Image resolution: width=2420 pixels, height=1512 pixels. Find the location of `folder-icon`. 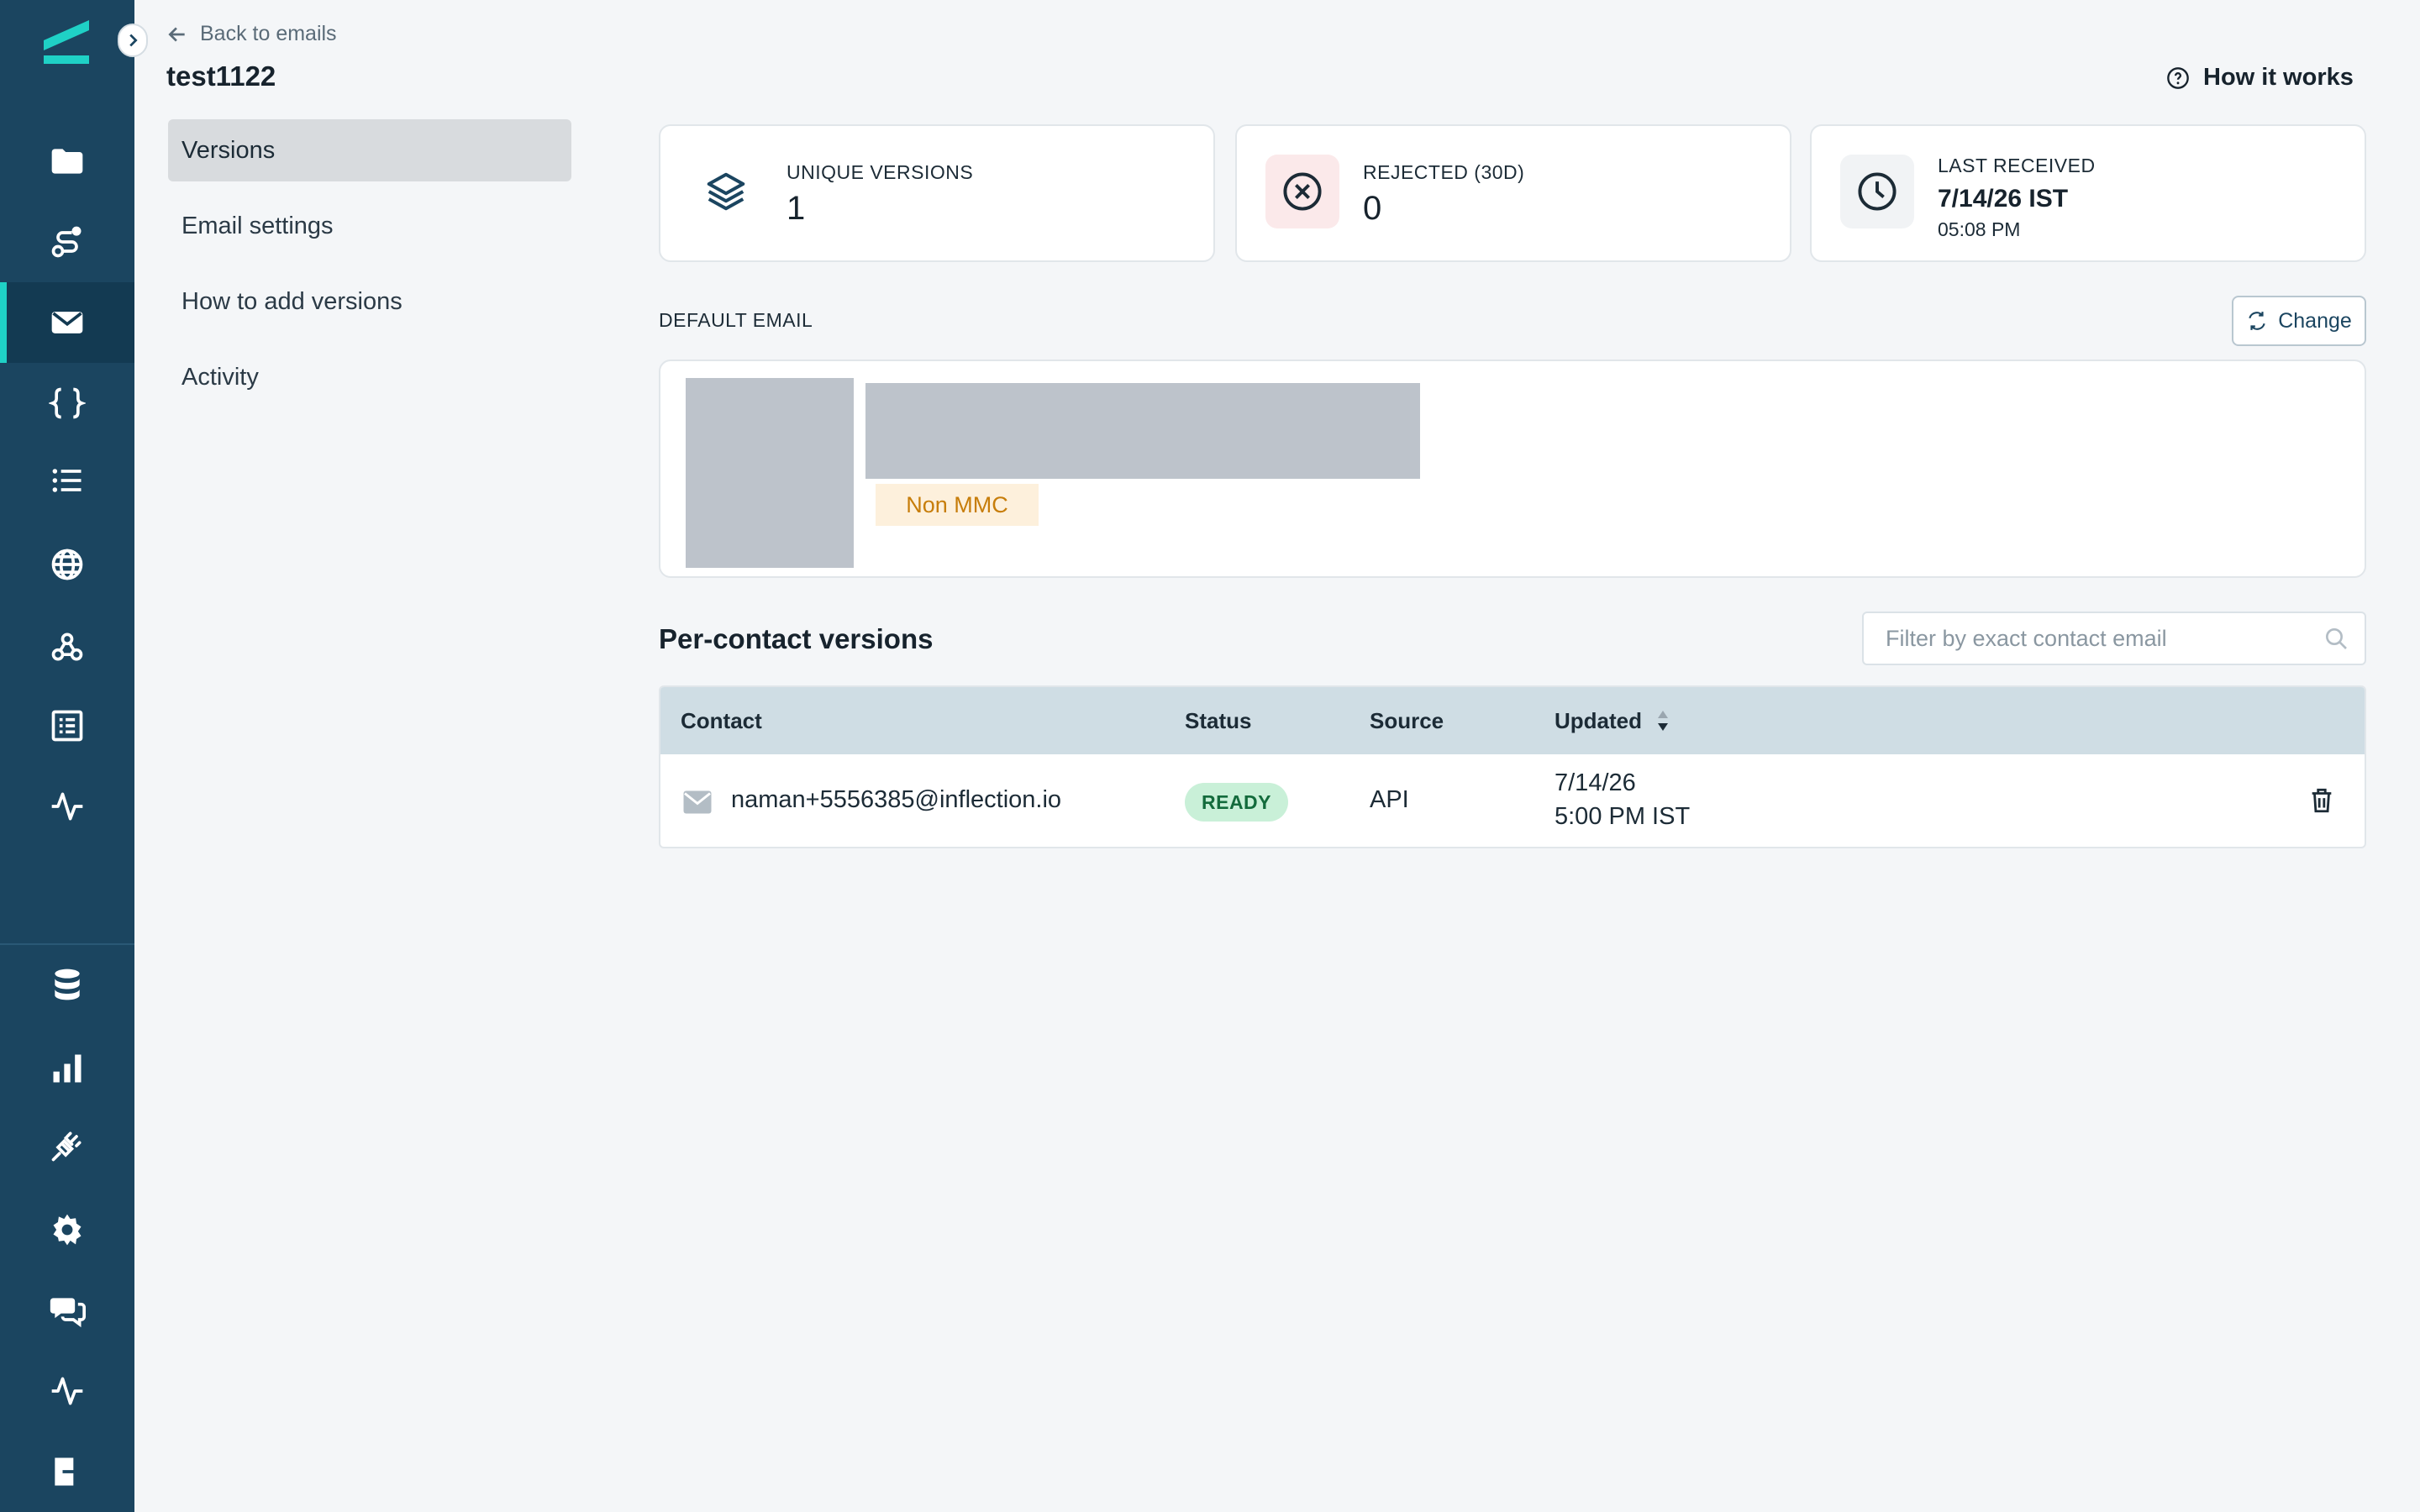

folder-icon is located at coordinates (67, 161).